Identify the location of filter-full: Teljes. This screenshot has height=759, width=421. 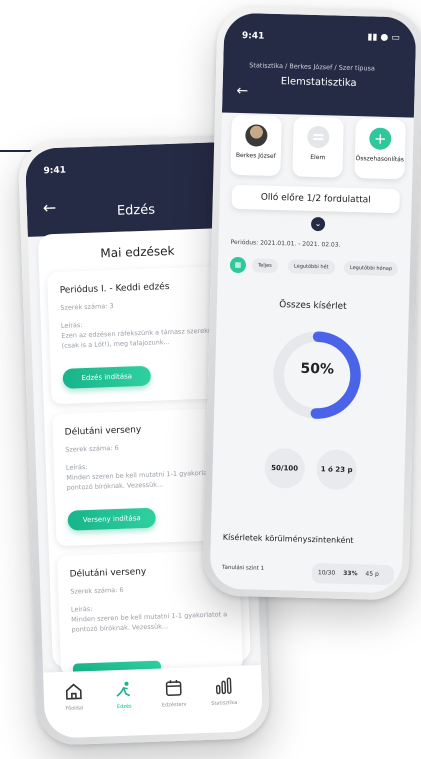
(264, 266).